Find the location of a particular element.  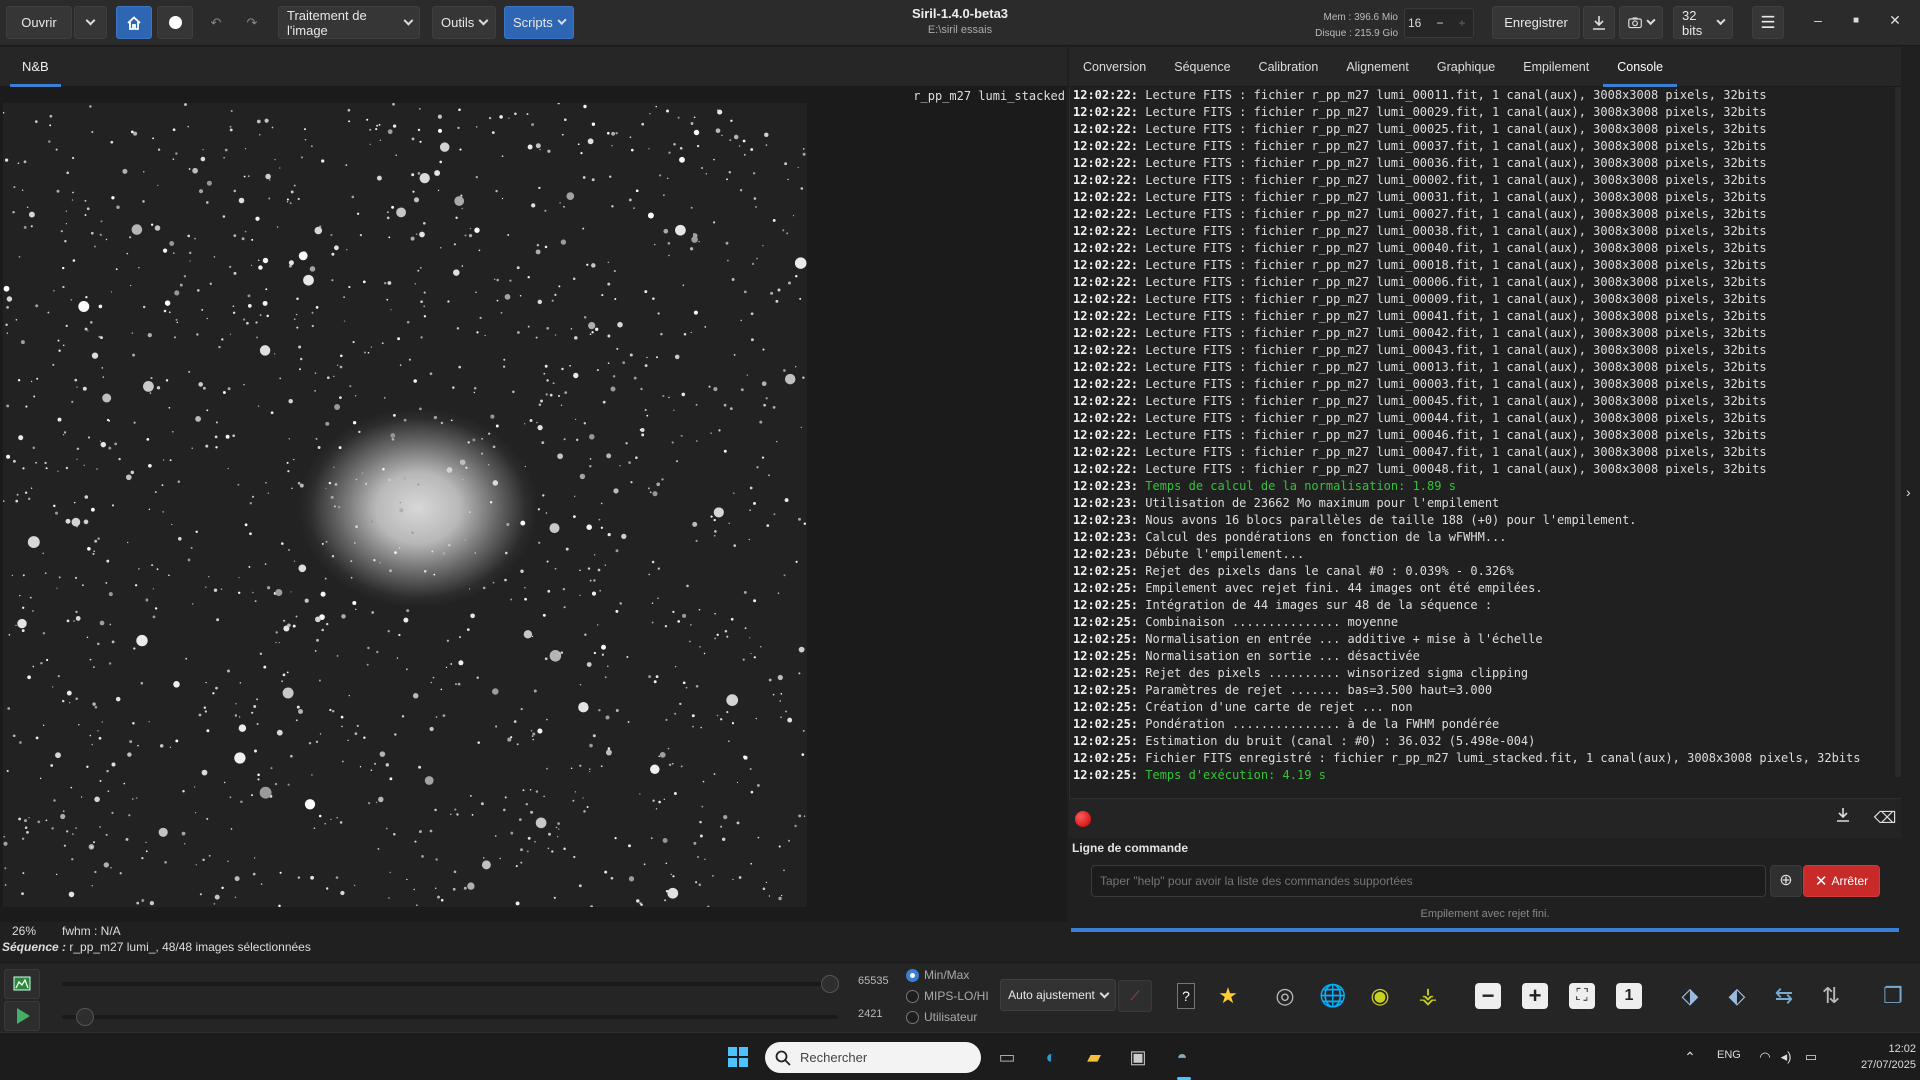

status-dot-icon is located at coordinates (1083, 819).